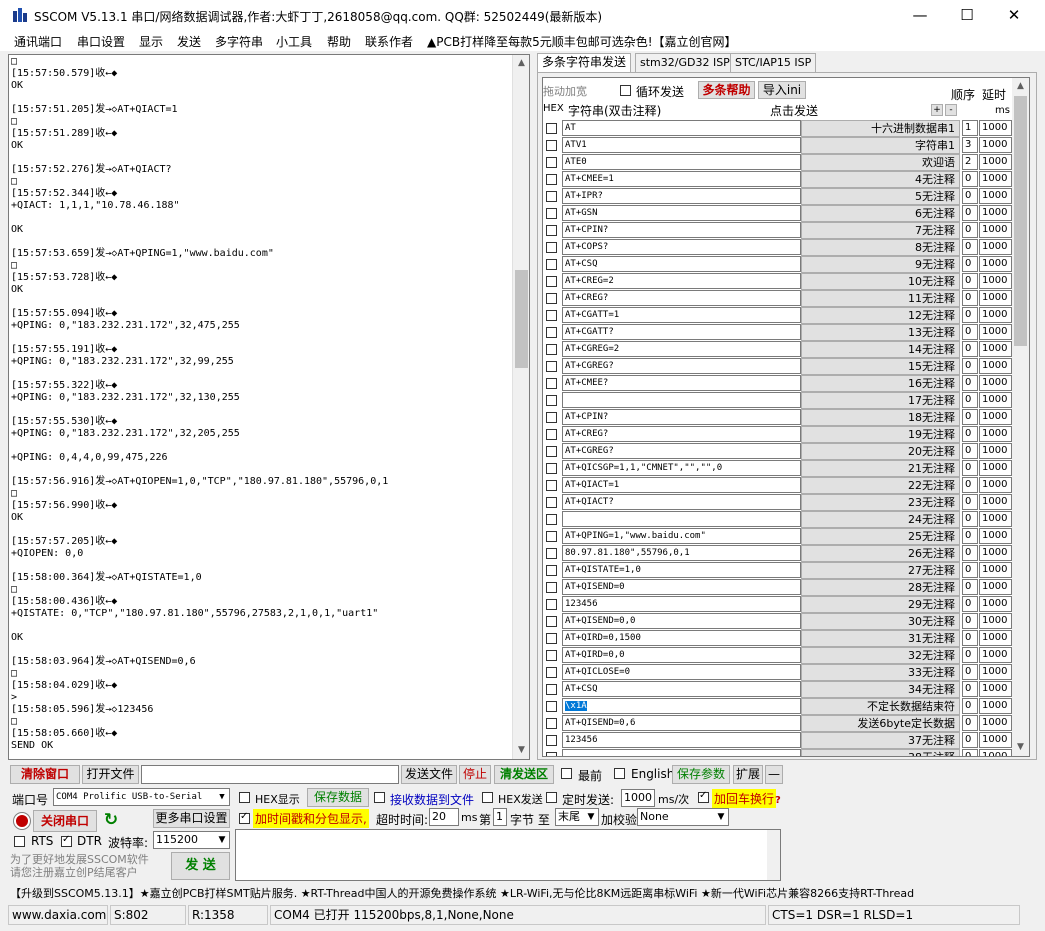  I want to click on menu-display: 显示, so click(151, 41).